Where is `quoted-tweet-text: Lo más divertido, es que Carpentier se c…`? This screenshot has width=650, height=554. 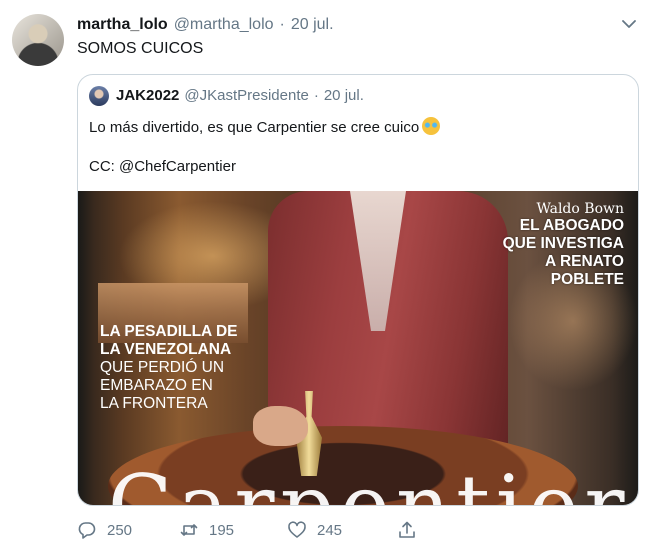 quoted-tweet-text: Lo más divertido, es que Carpentier se c… is located at coordinates (265, 126).